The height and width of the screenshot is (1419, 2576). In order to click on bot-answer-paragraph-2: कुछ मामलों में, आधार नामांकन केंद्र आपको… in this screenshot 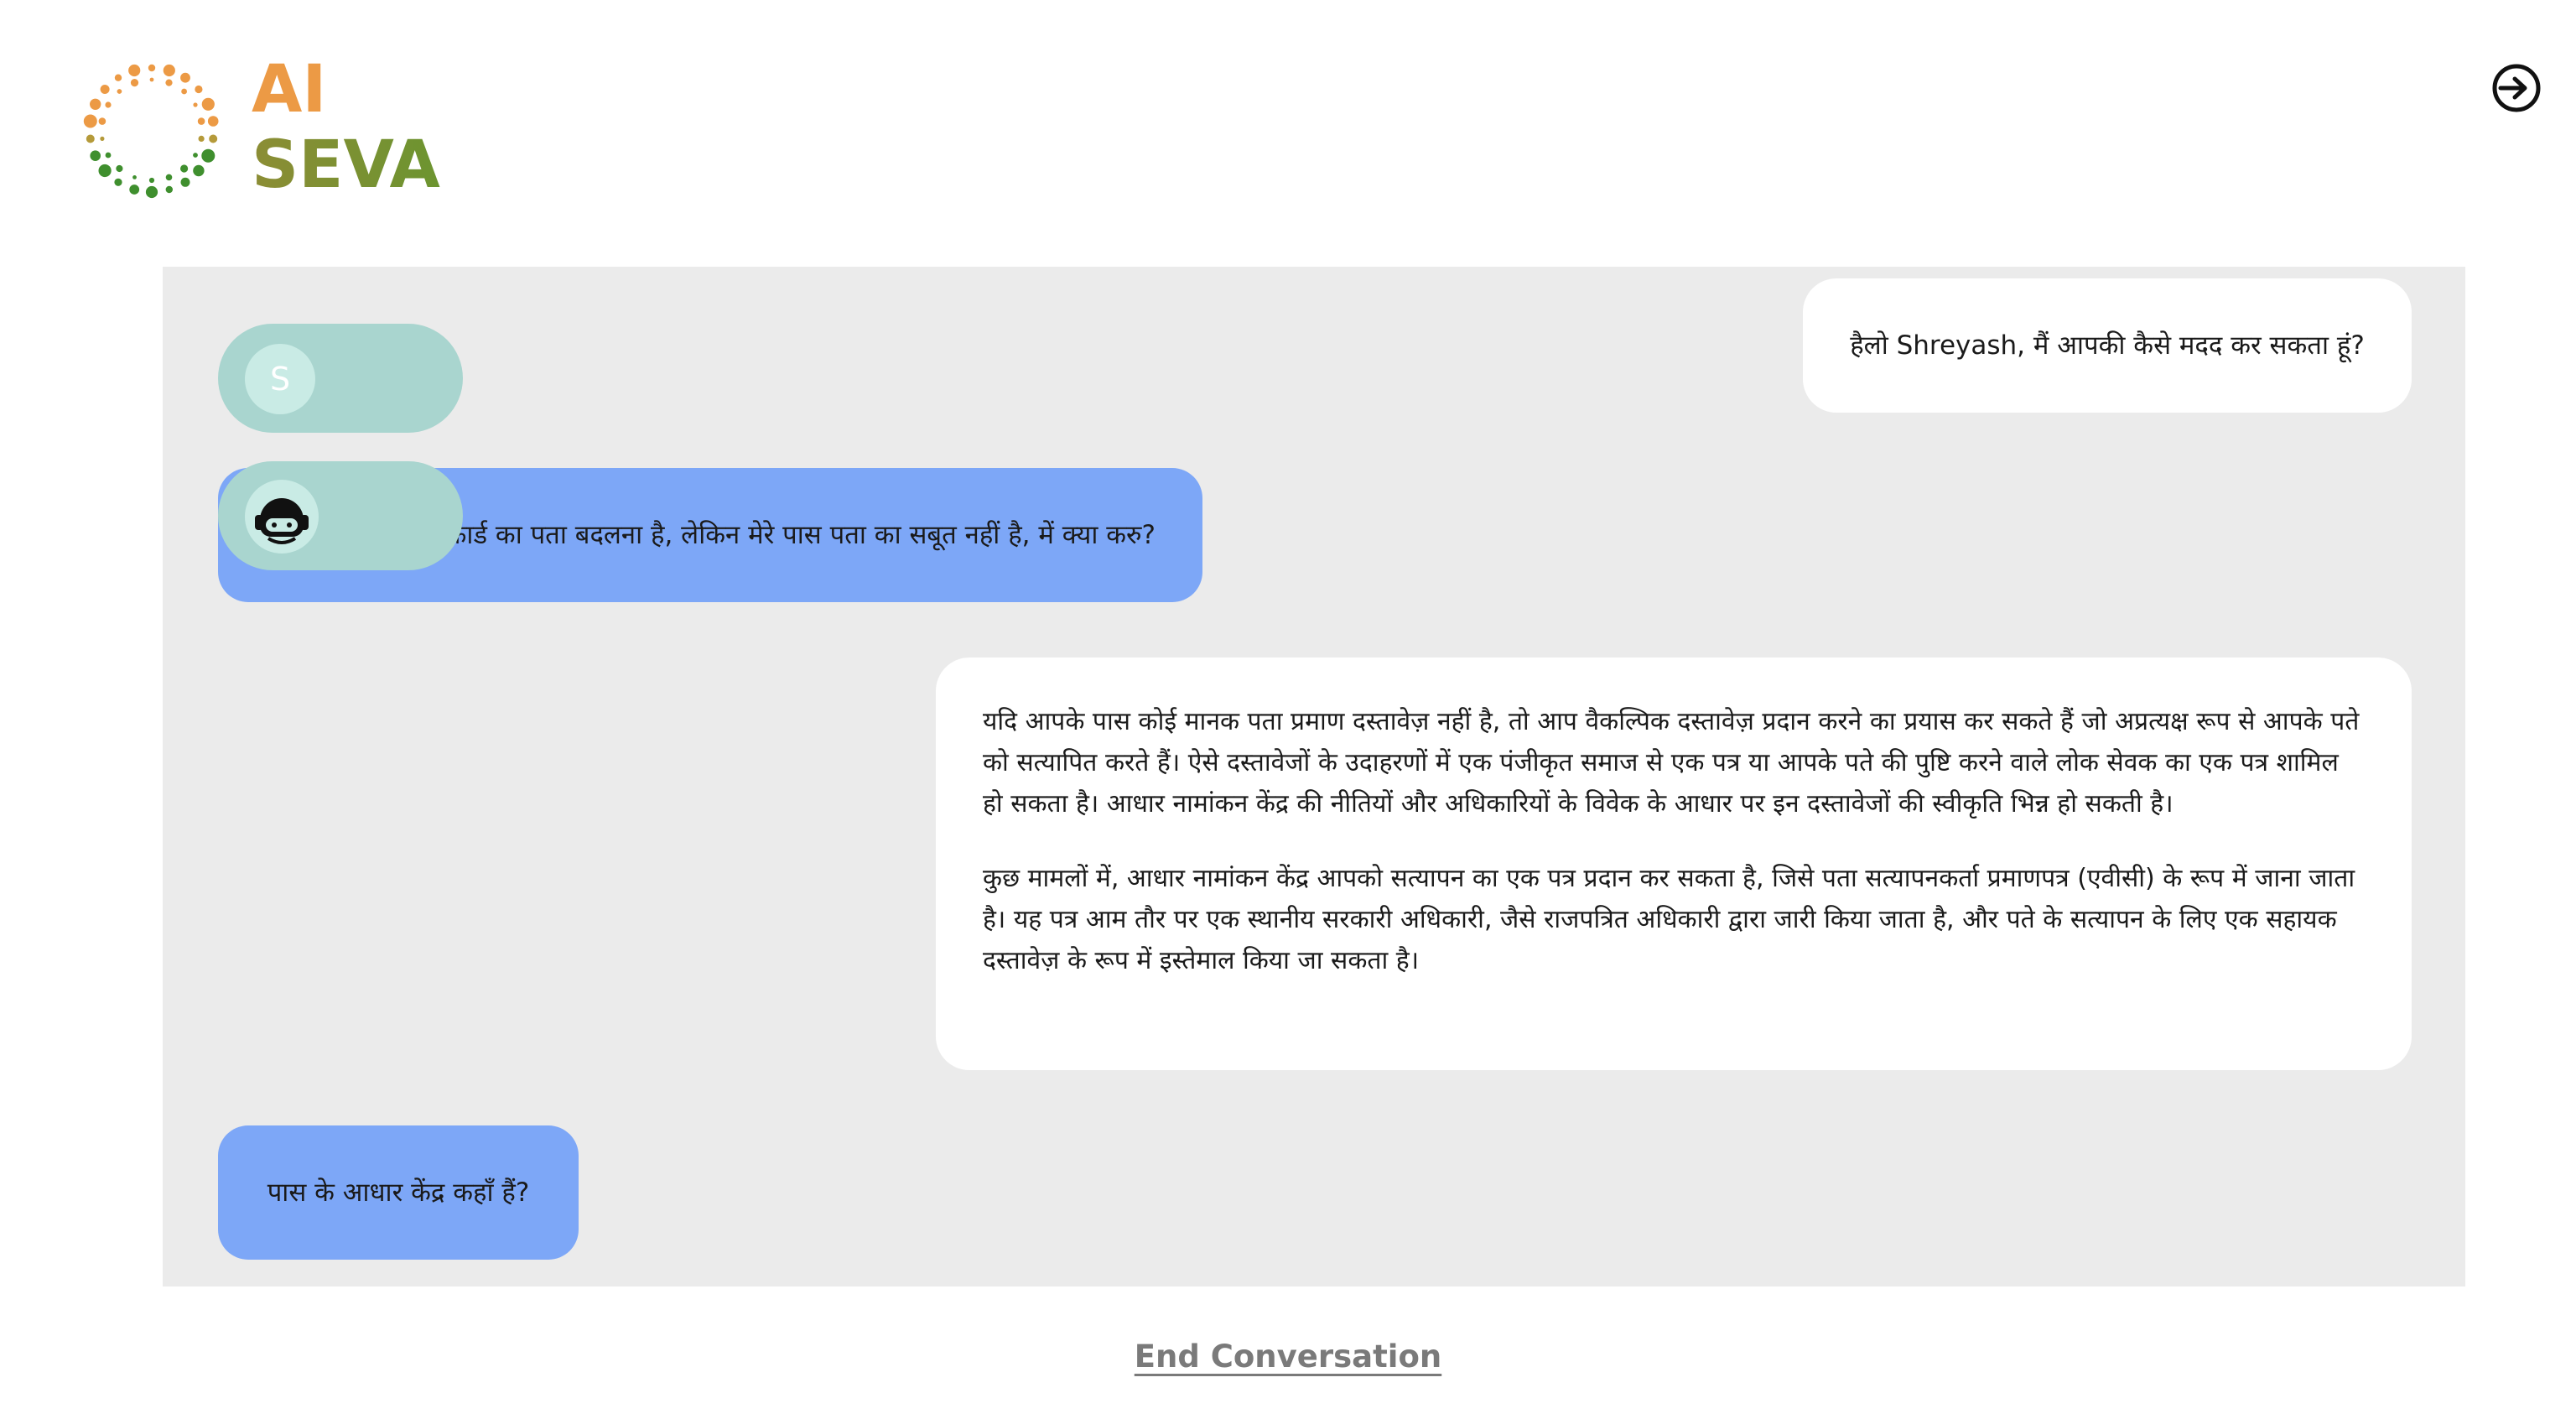, I will do `click(1669, 919)`.